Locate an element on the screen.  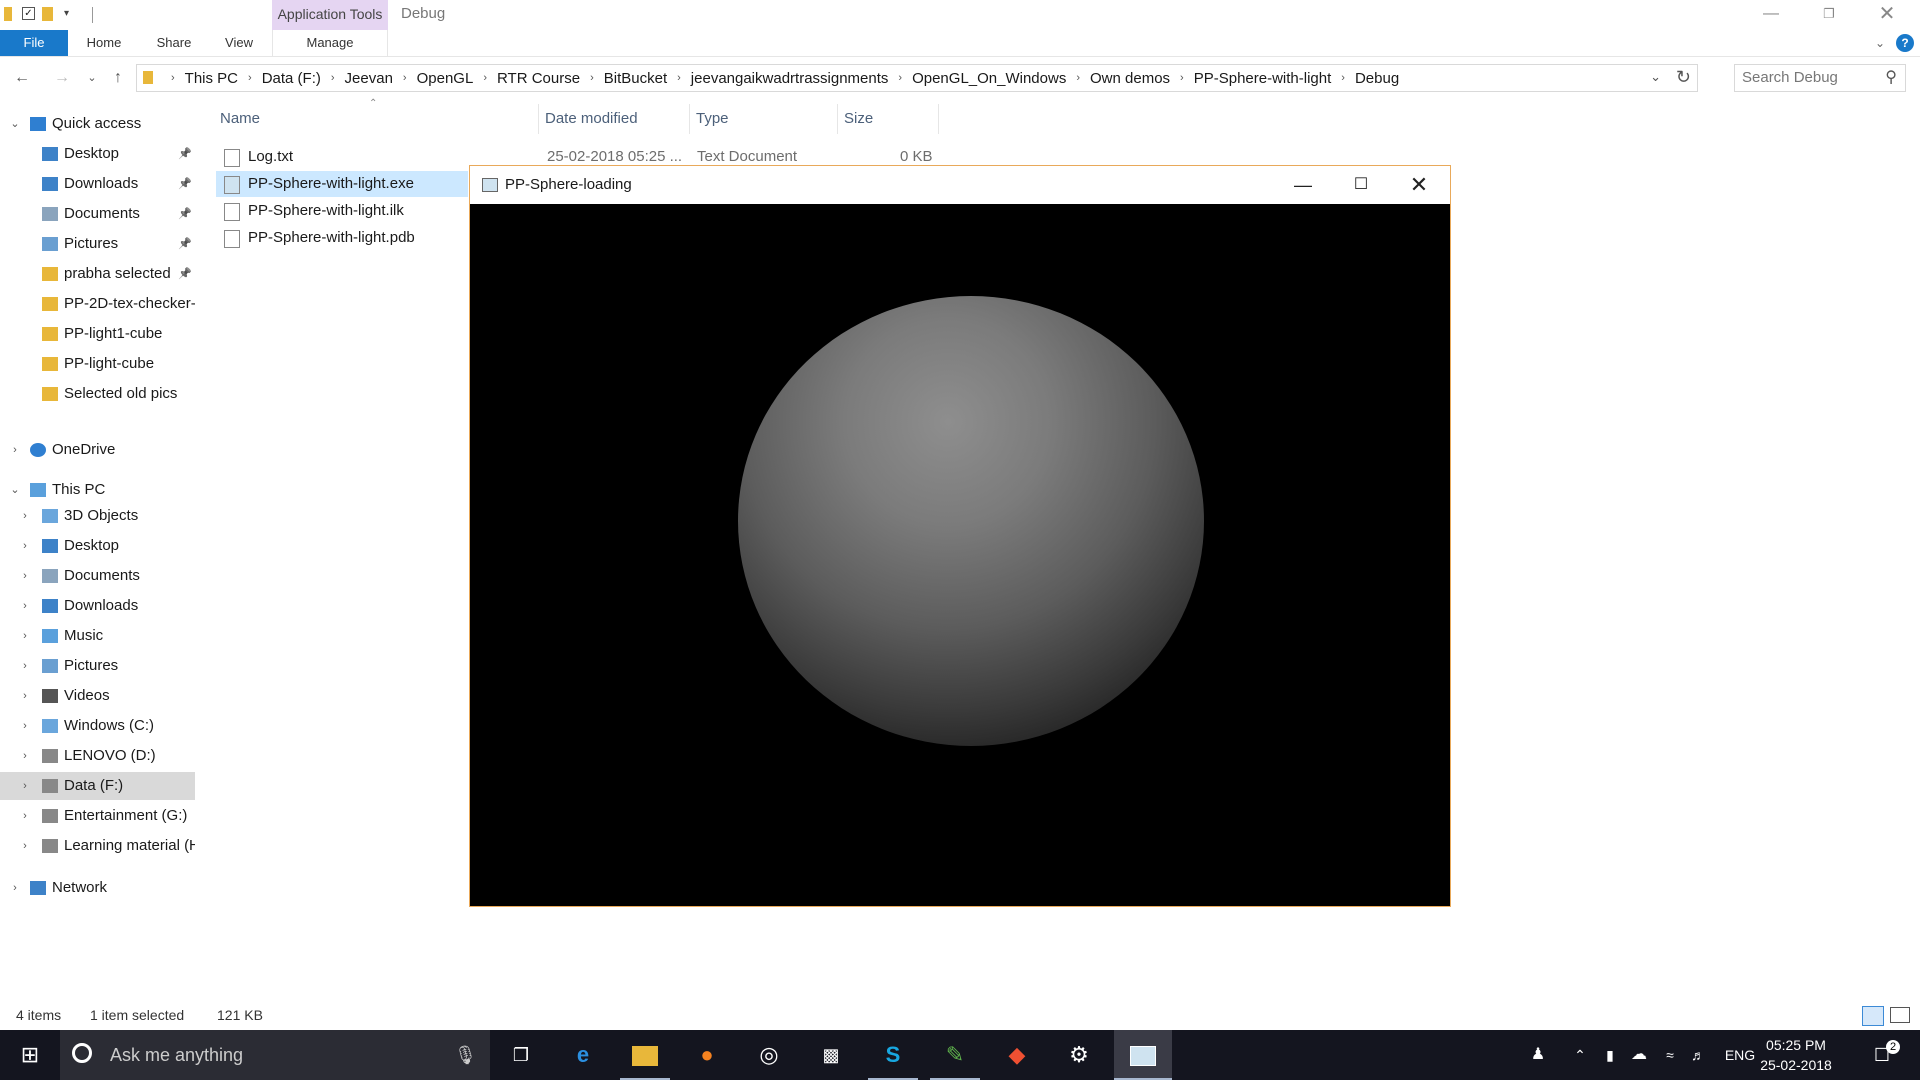
nav-item: PP-light-cube is located at coordinates (97, 364).